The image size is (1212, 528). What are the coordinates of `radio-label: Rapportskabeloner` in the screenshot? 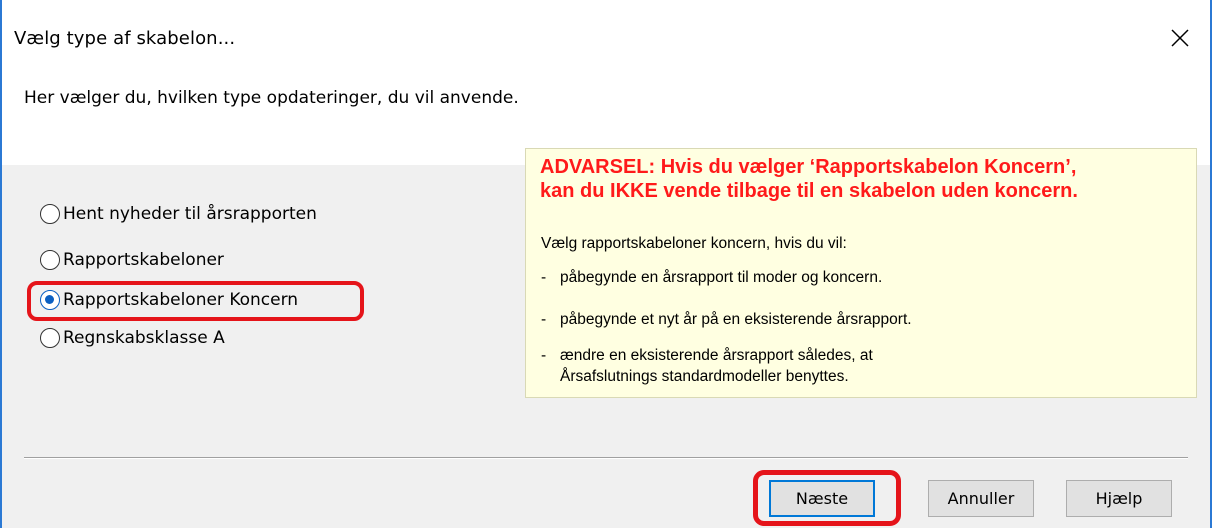 It's located at (143, 260).